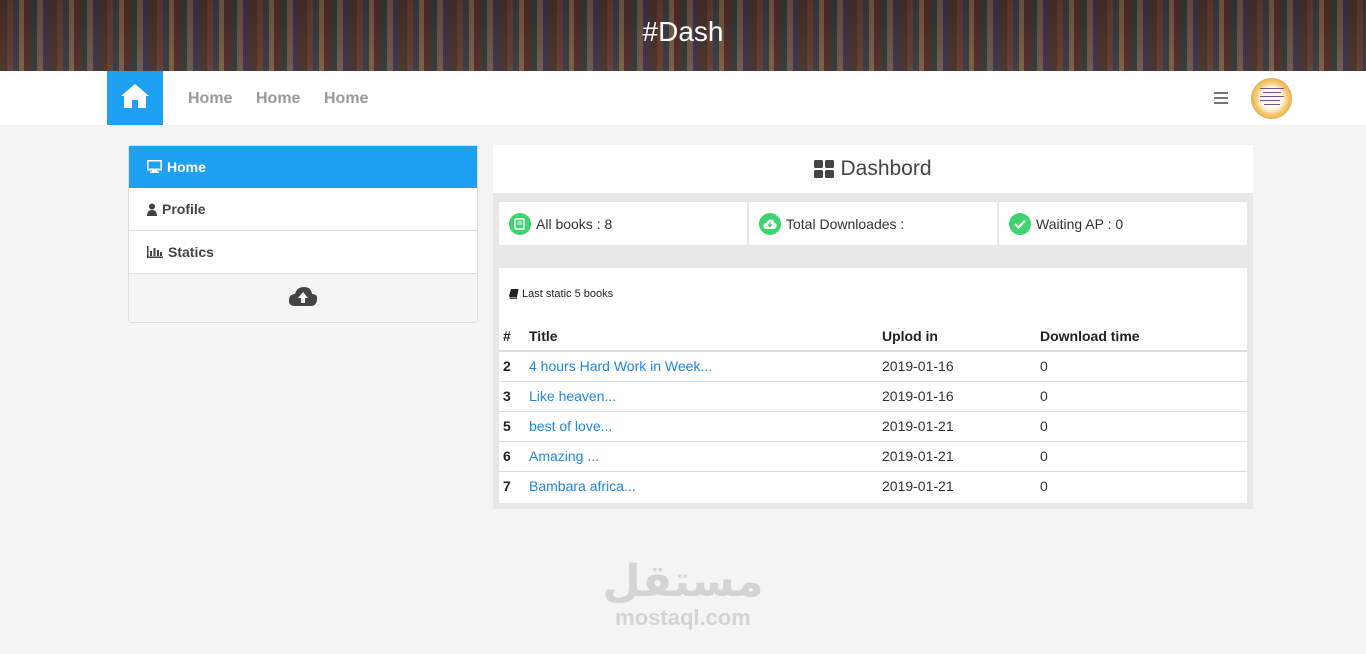 The height and width of the screenshot is (654, 1366). I want to click on monitor-icon, so click(154, 166).